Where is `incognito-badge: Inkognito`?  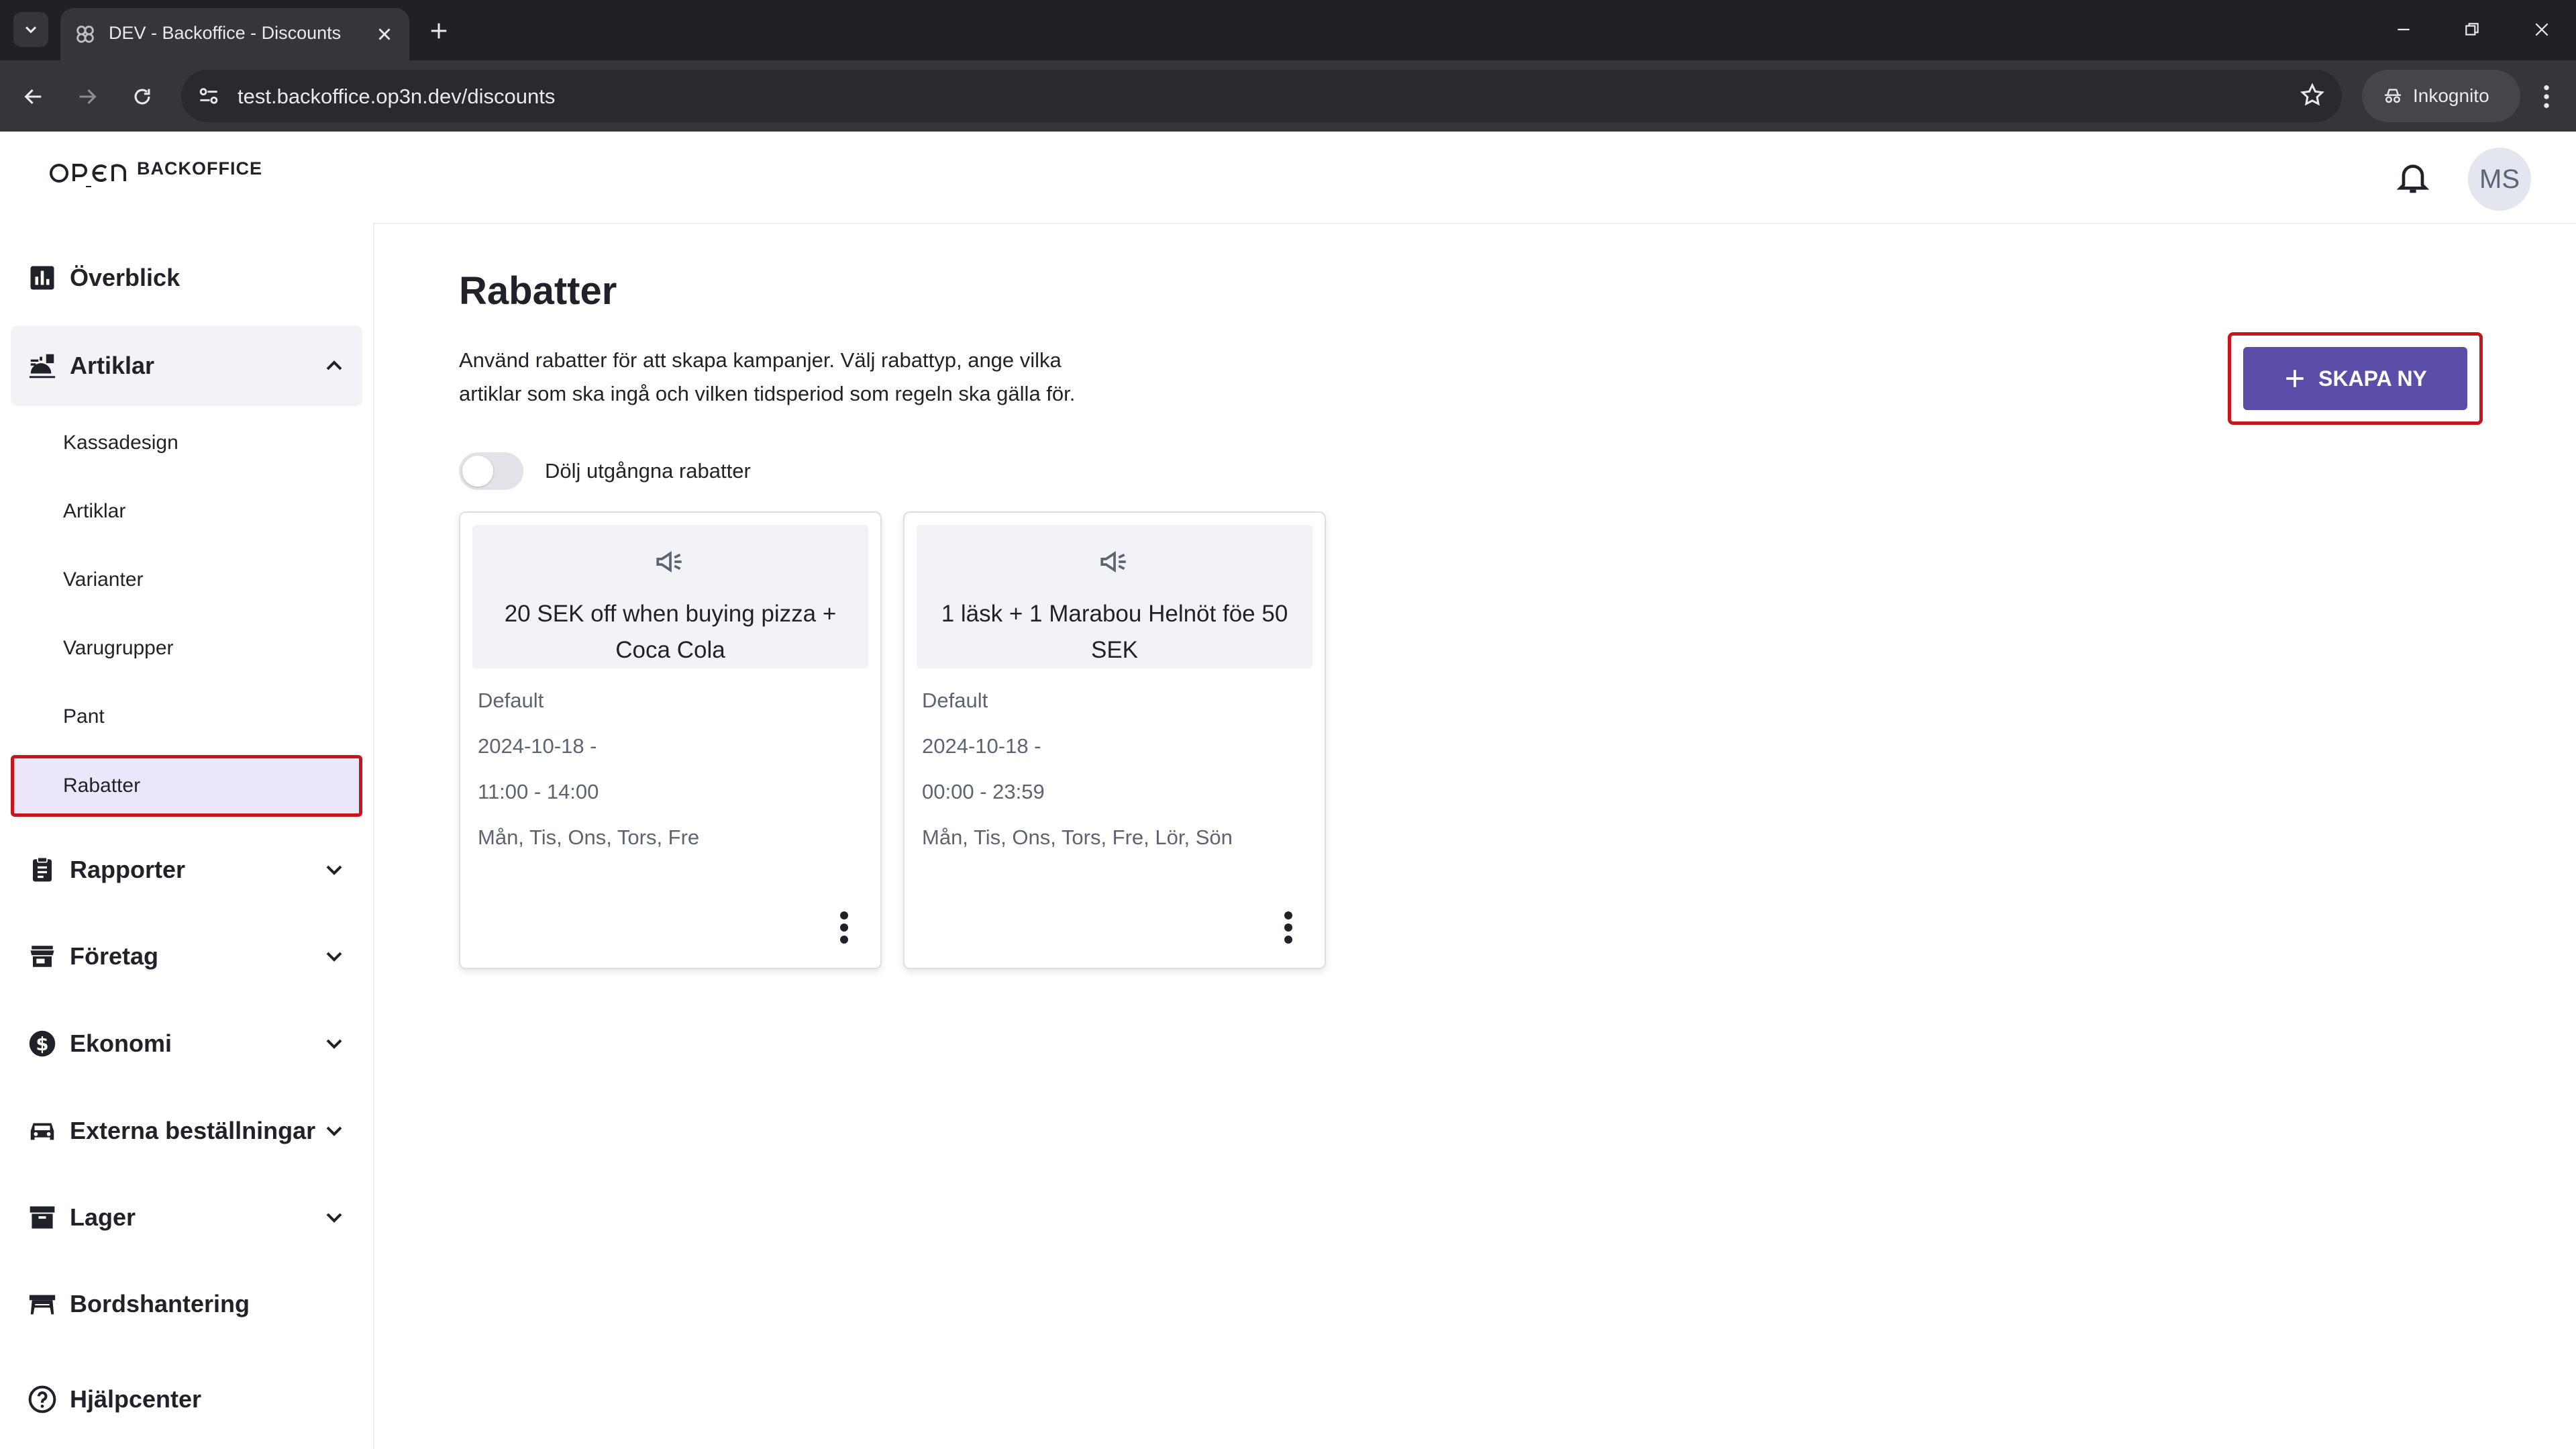 incognito-badge: Inkognito is located at coordinates (2441, 96).